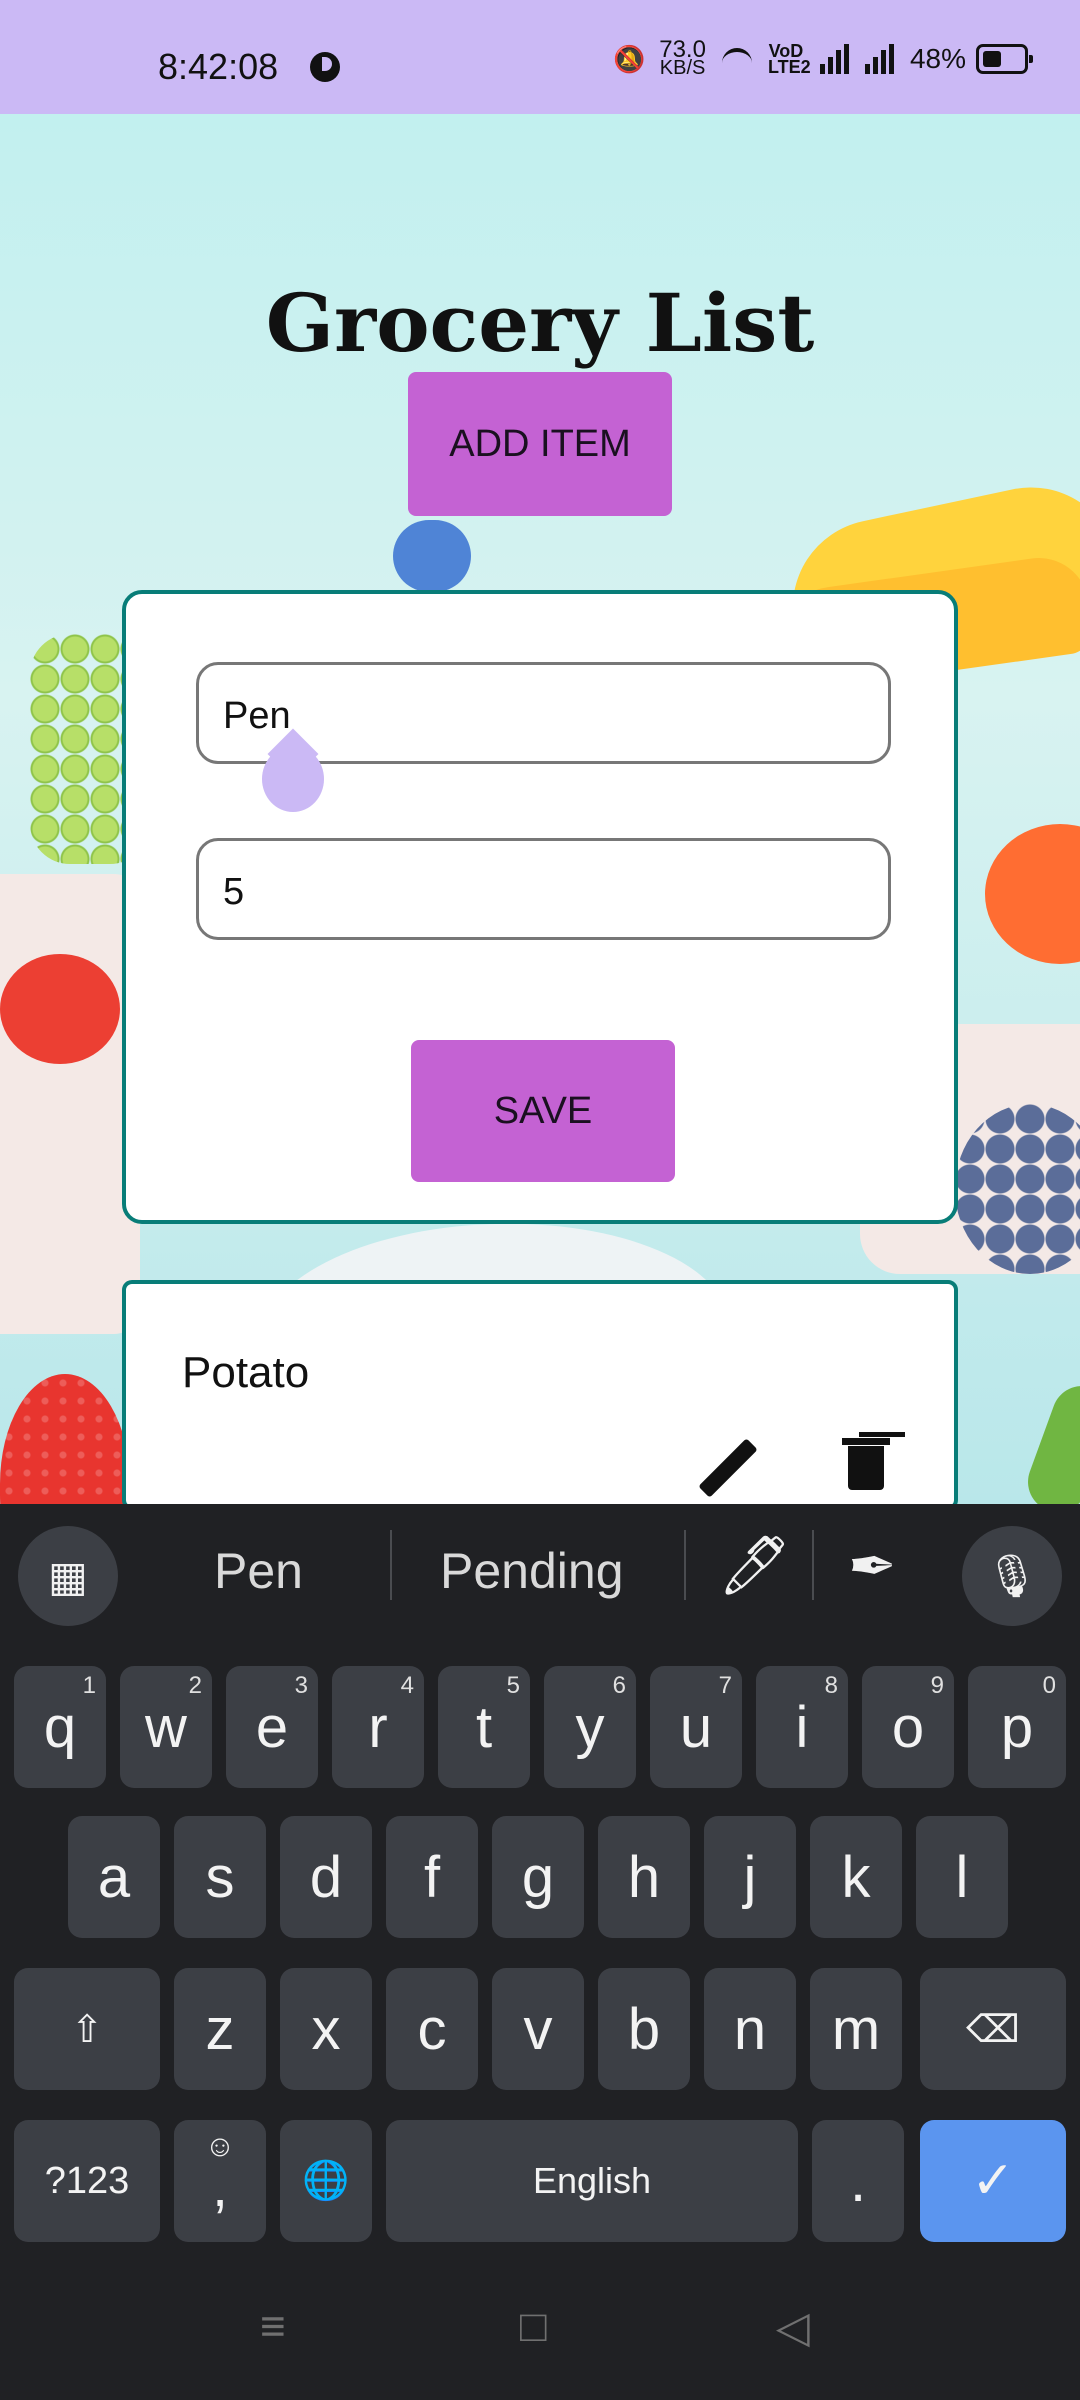 The height and width of the screenshot is (2400, 1080). I want to click on key-label: i, so click(802, 1727).